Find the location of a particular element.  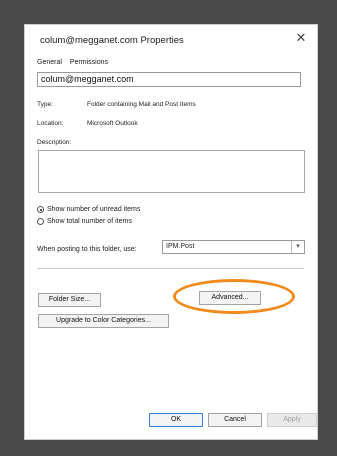

apply-button: Apply is located at coordinates (292, 420).